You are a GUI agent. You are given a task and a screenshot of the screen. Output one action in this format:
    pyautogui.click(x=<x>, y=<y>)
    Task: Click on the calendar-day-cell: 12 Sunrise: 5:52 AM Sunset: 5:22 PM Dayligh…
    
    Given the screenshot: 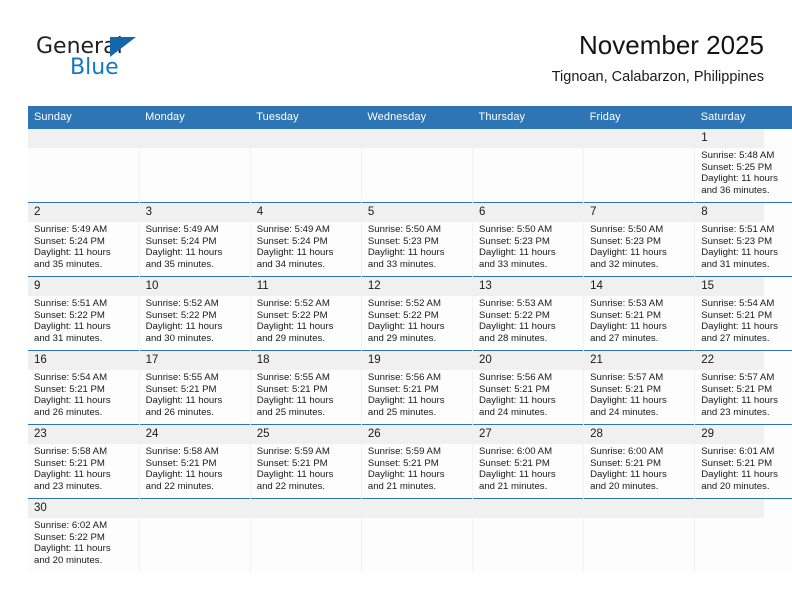 What is the action you would take?
    pyautogui.click(x=417, y=313)
    